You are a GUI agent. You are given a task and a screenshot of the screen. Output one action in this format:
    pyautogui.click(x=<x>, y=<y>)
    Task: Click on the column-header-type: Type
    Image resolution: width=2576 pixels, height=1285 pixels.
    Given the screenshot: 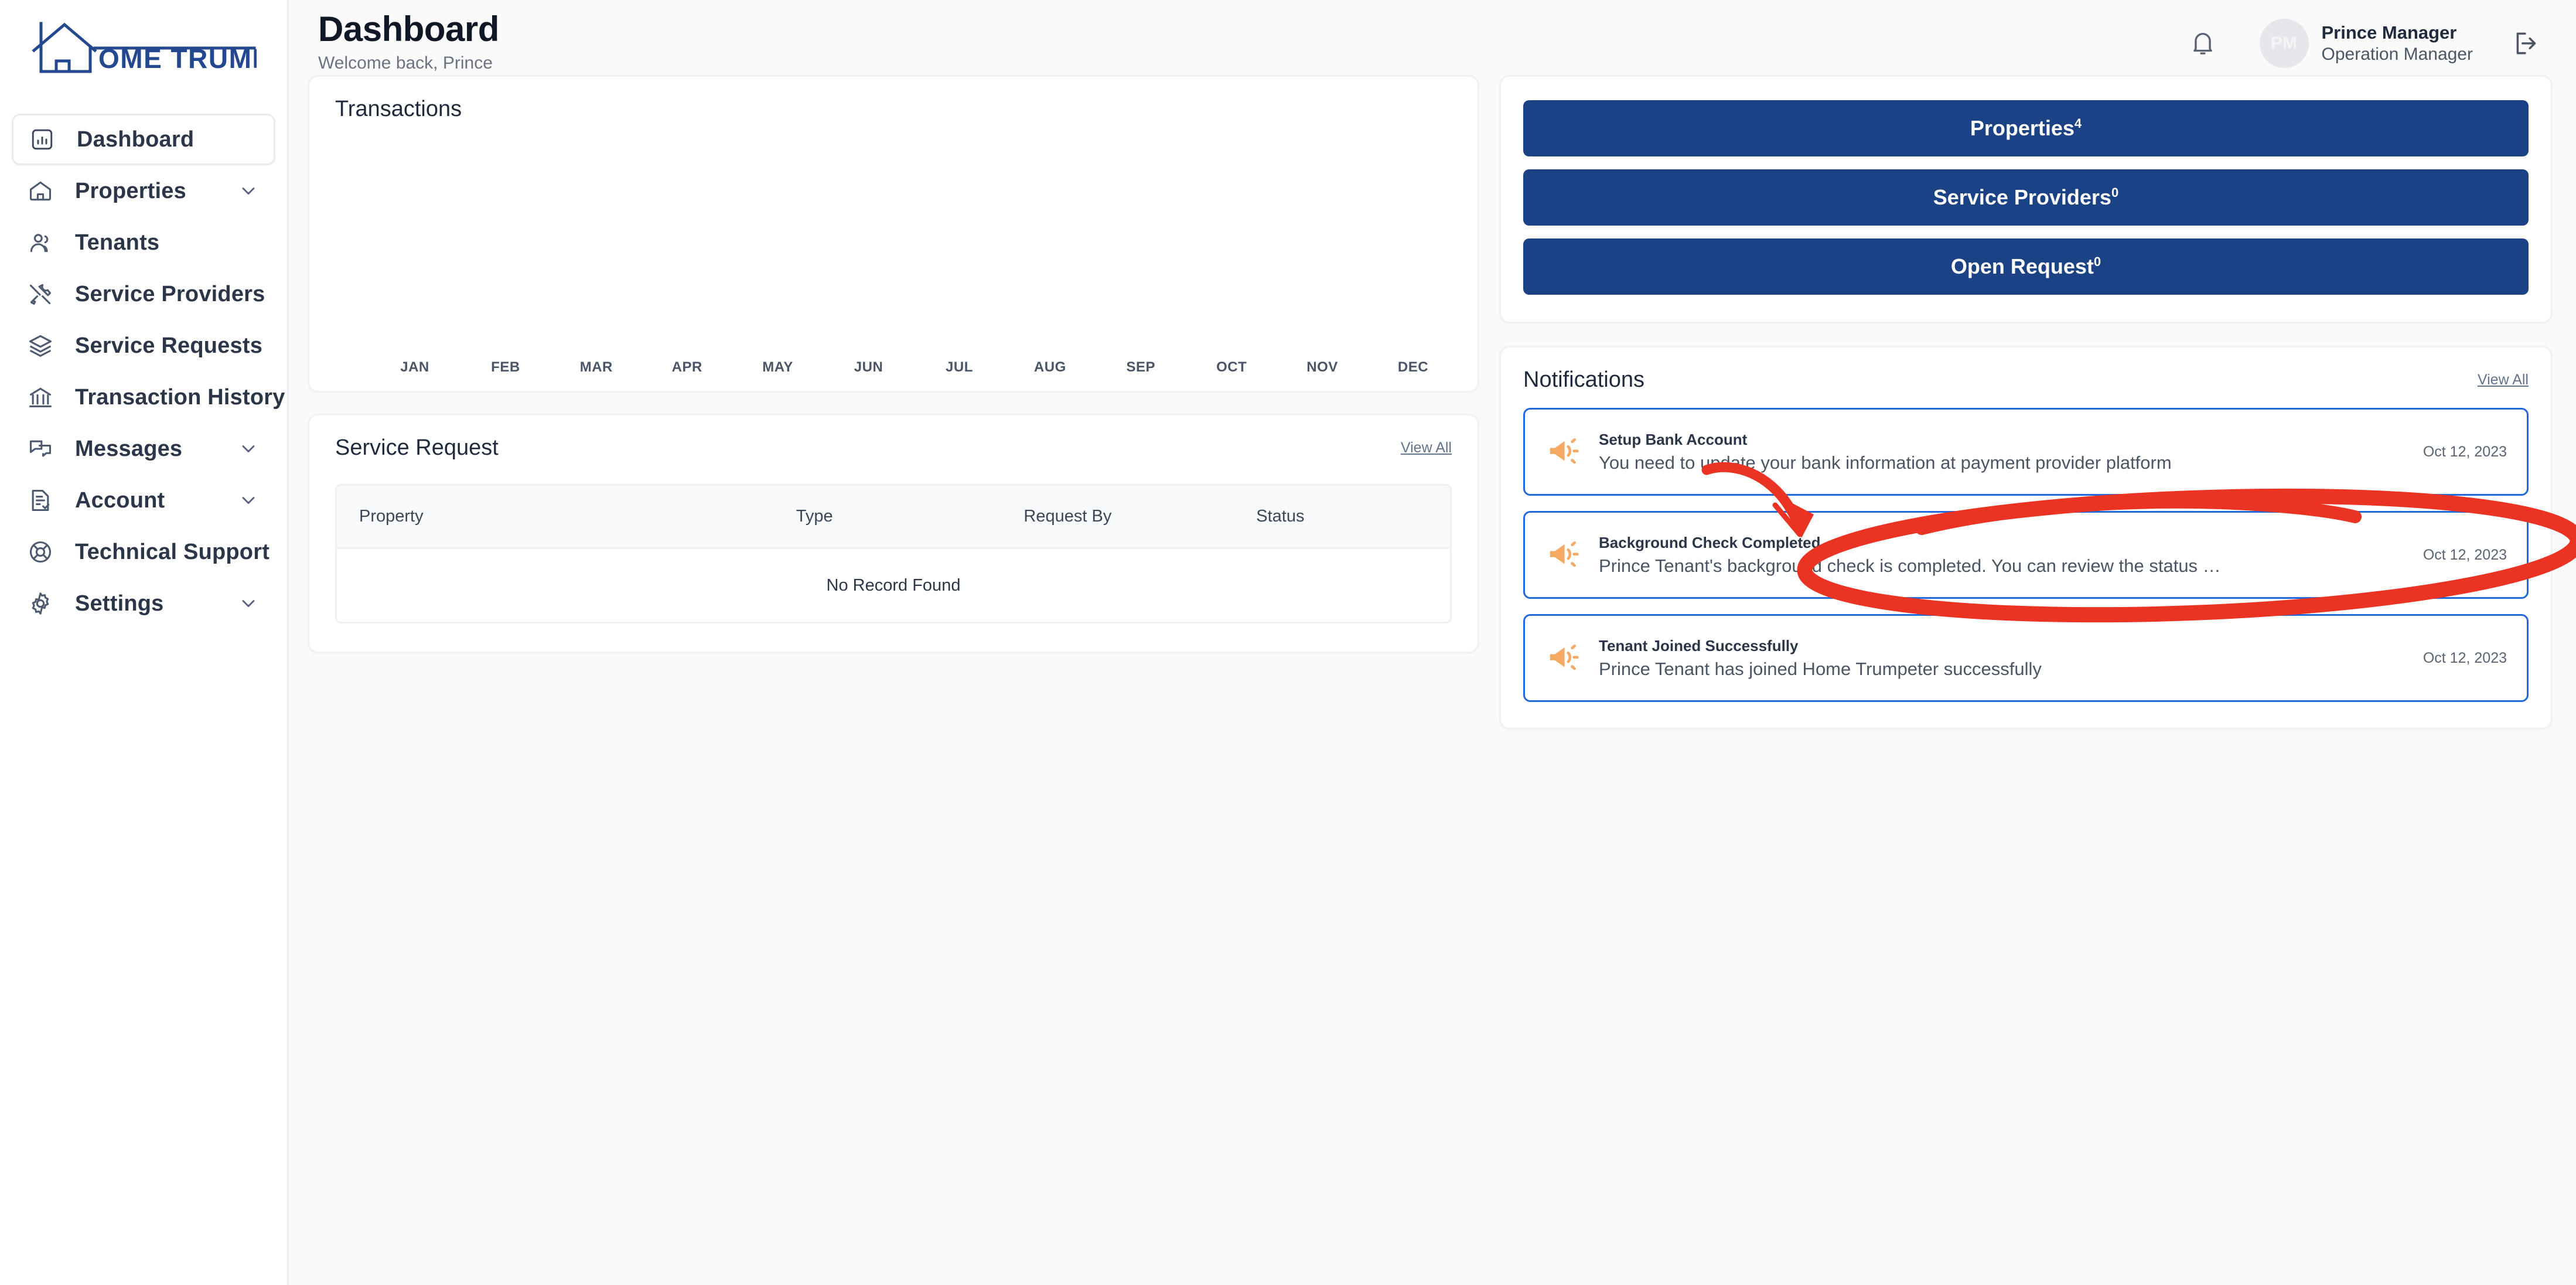 What is the action you would take?
    pyautogui.click(x=814, y=516)
    